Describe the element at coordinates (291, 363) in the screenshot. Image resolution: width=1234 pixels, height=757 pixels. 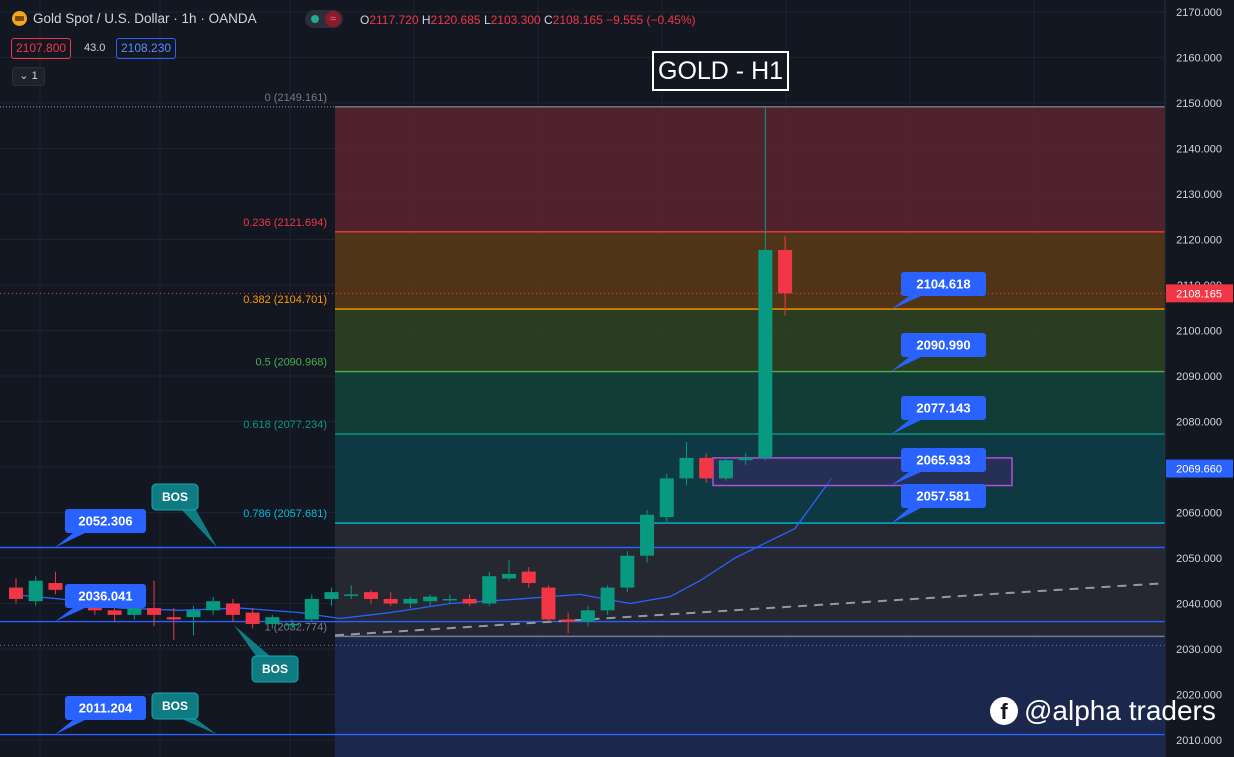
I see `fib-label-0.5: 0.5 (2090.968)` at that location.